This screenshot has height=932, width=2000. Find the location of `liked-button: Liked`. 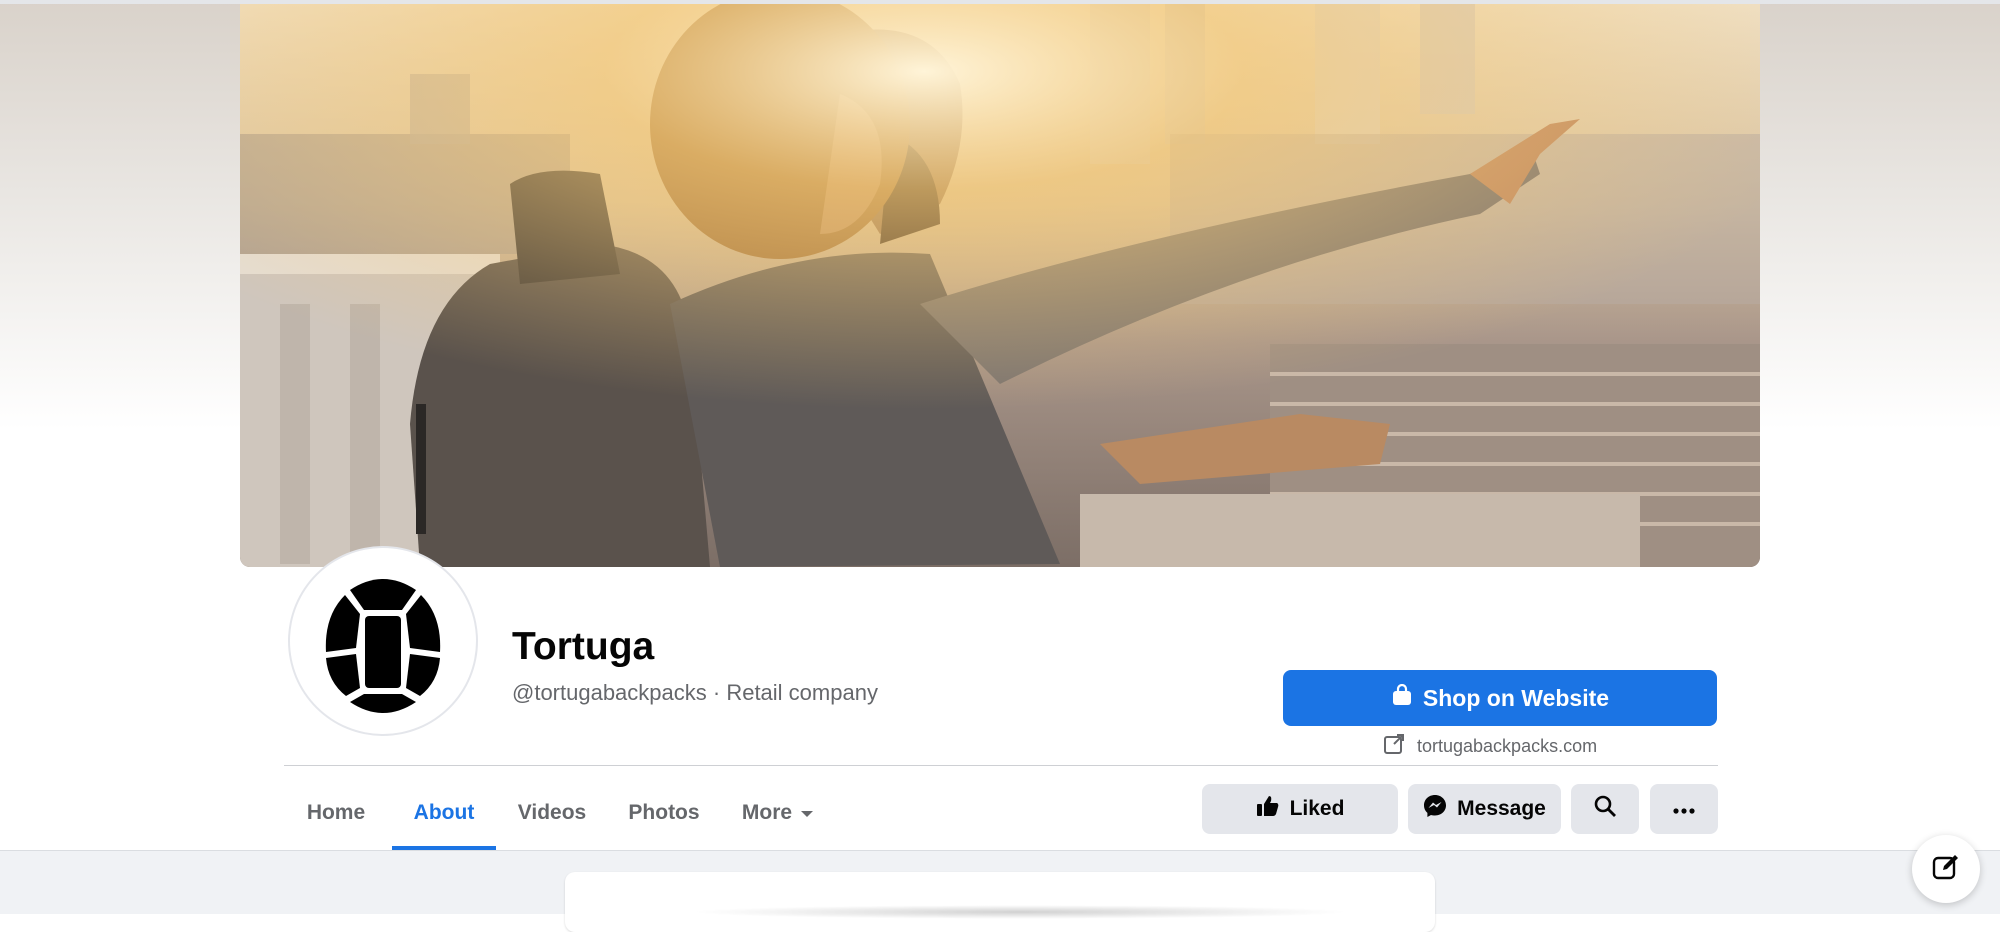

liked-button: Liked is located at coordinates (1300, 809).